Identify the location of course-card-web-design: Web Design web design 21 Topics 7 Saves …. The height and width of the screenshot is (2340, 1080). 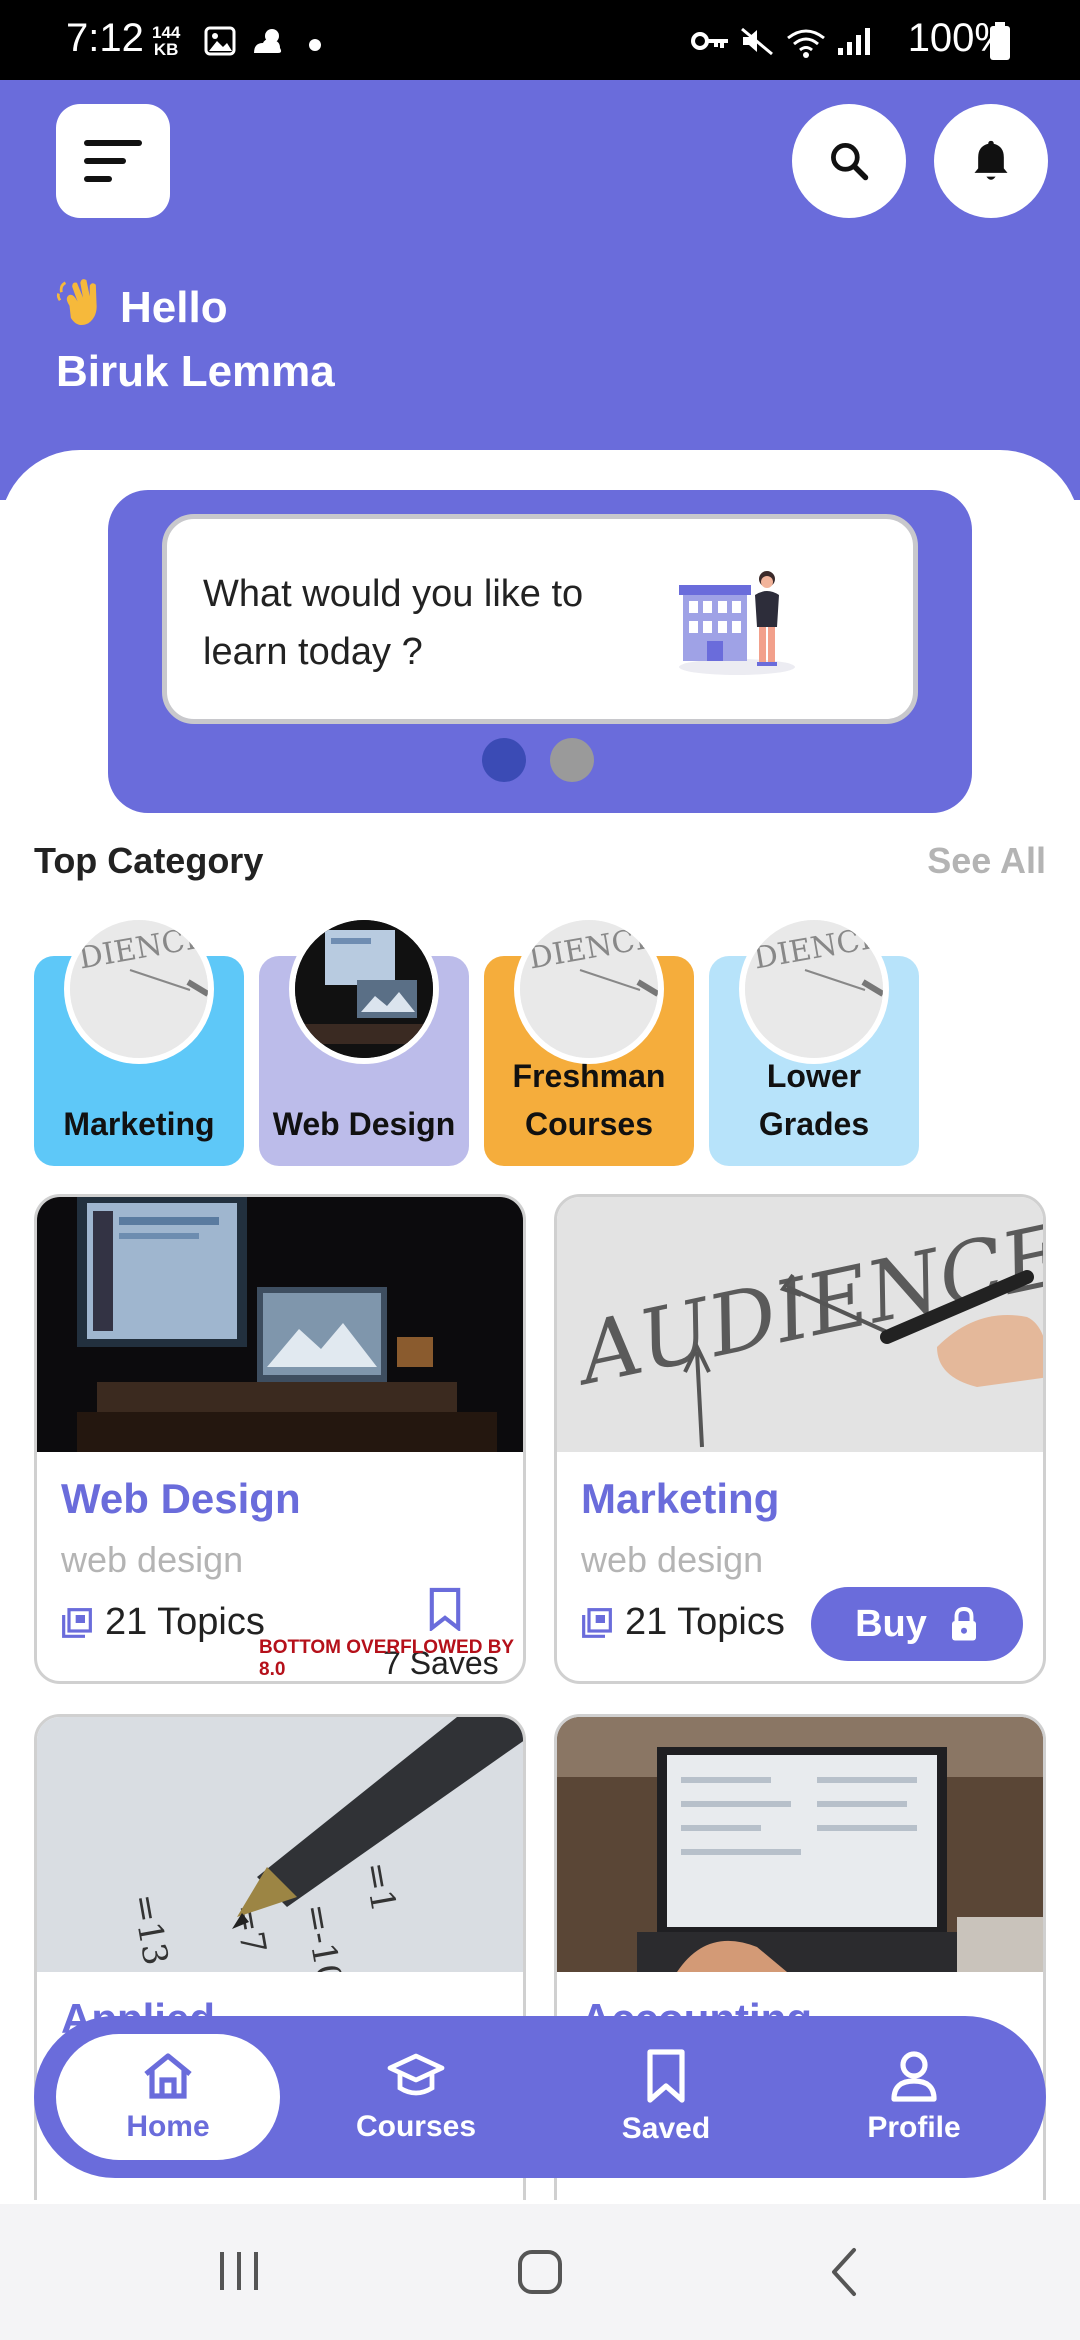
(280, 1439).